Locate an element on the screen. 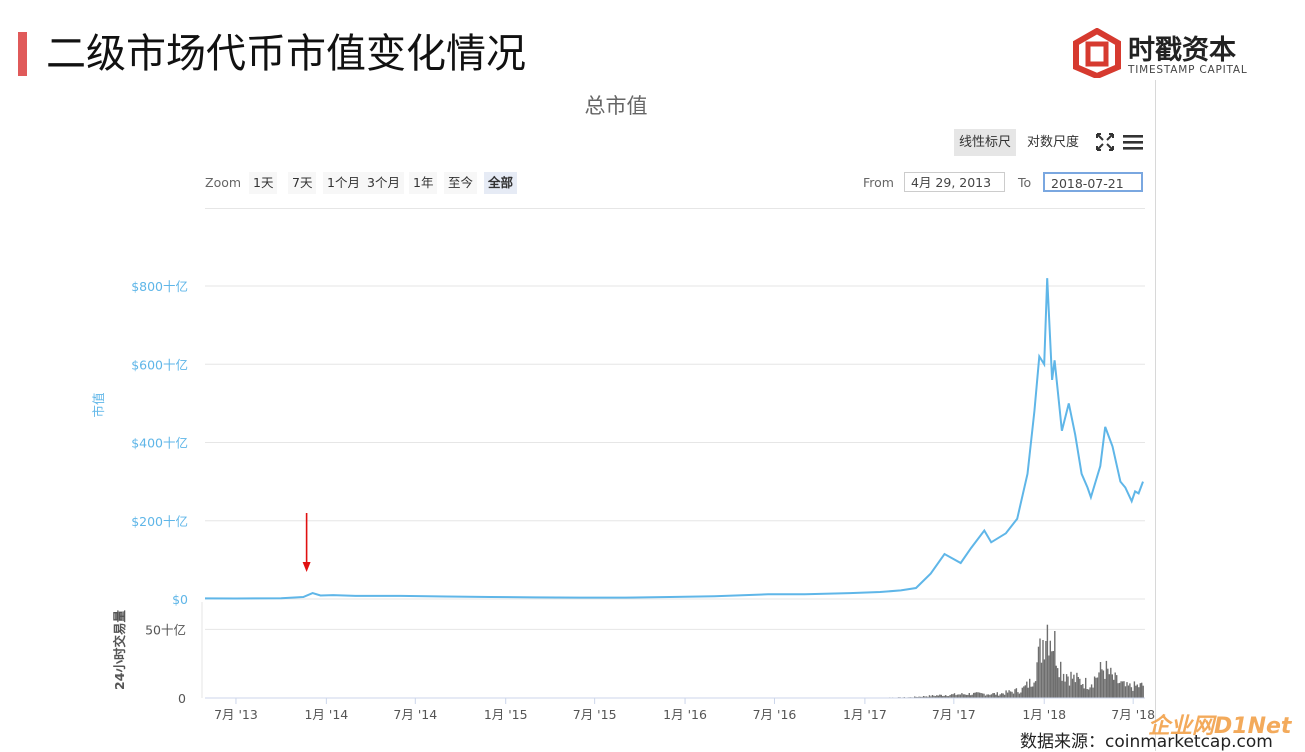 The height and width of the screenshot is (752, 1305). volume-axis-label: 24小时交易量 is located at coordinates (119, 650).